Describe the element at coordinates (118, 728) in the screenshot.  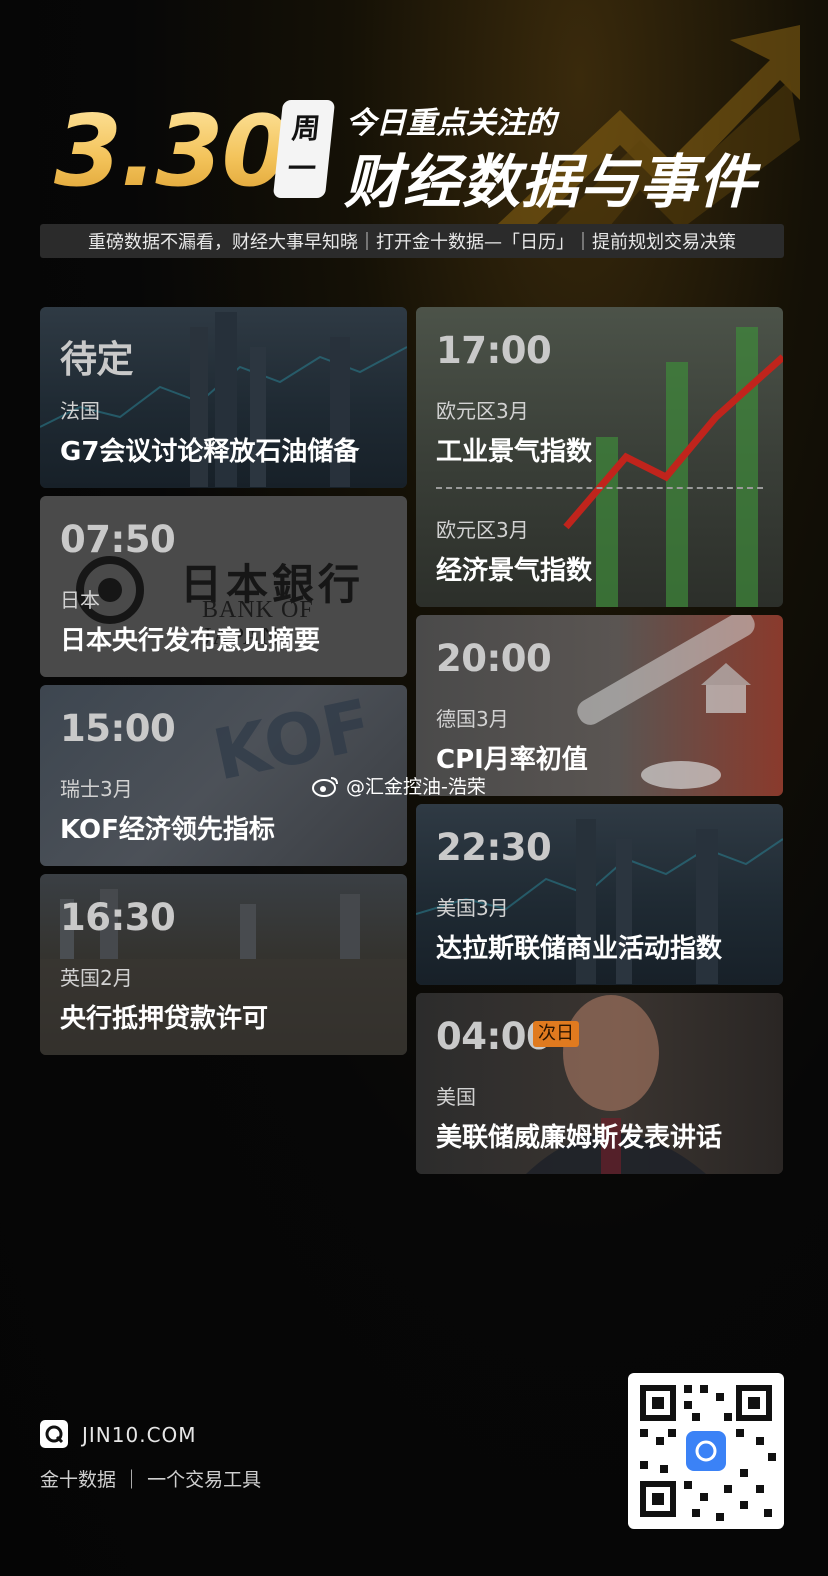
I see `event-time: 15:00` at that location.